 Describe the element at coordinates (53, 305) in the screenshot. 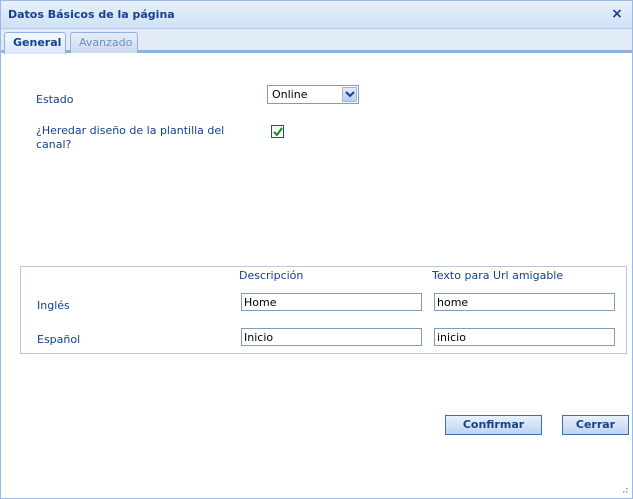

I see `language-label-ingles: Inglés` at that location.